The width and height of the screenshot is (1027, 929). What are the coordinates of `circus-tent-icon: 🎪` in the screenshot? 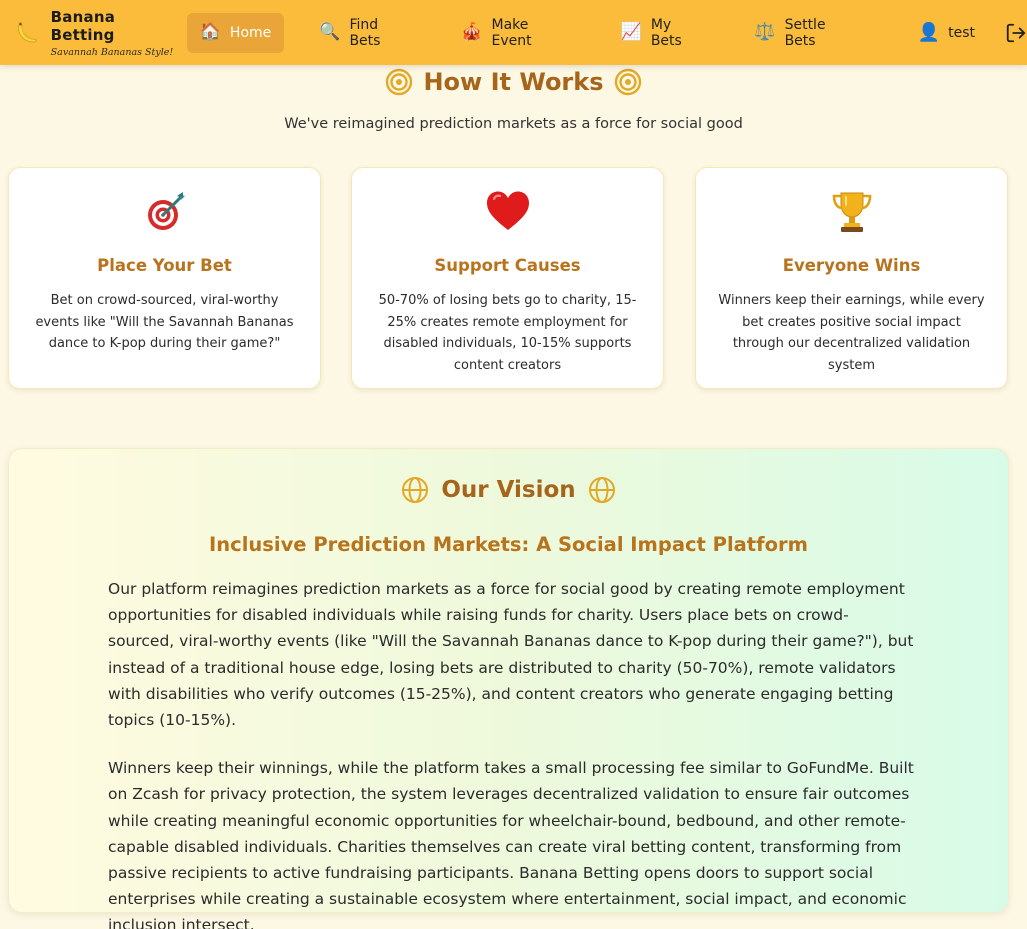 It's located at (472, 32).